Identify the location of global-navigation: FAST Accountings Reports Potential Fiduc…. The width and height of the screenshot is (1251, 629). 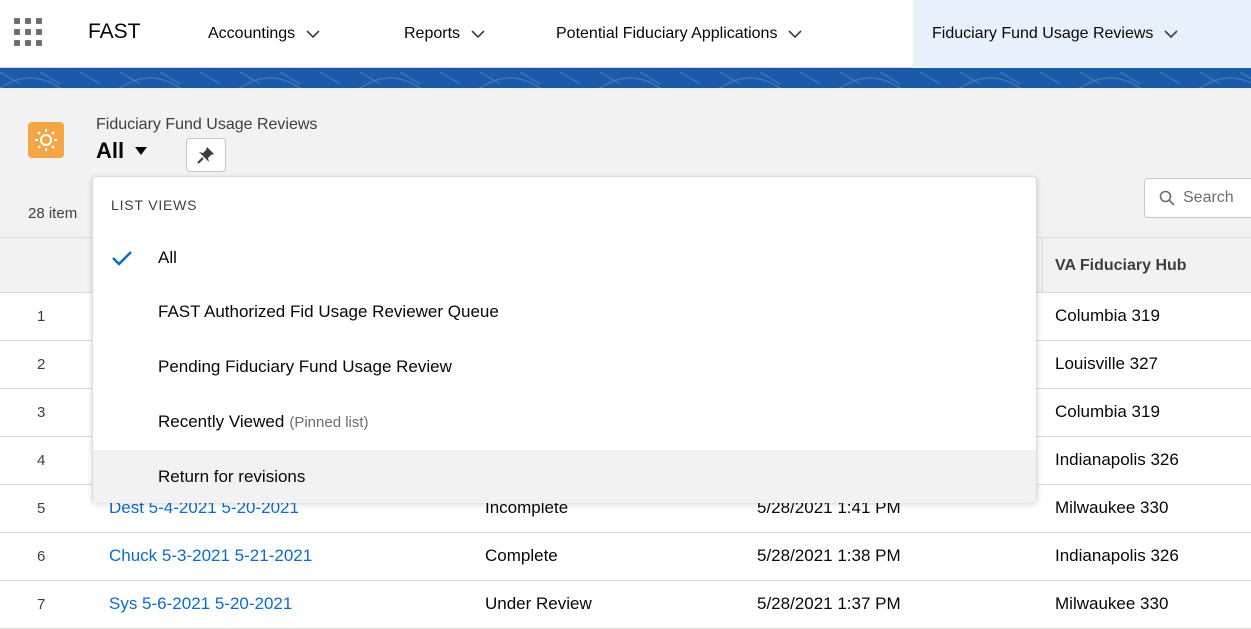
(625, 34).